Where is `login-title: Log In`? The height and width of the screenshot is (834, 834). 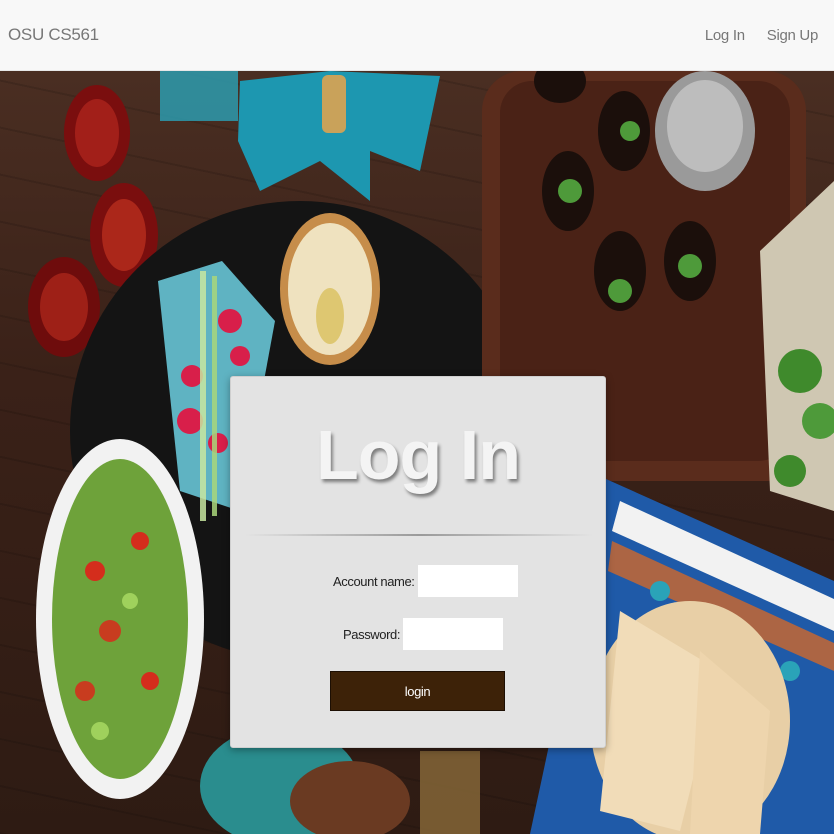
login-title: Log In is located at coordinates (418, 455).